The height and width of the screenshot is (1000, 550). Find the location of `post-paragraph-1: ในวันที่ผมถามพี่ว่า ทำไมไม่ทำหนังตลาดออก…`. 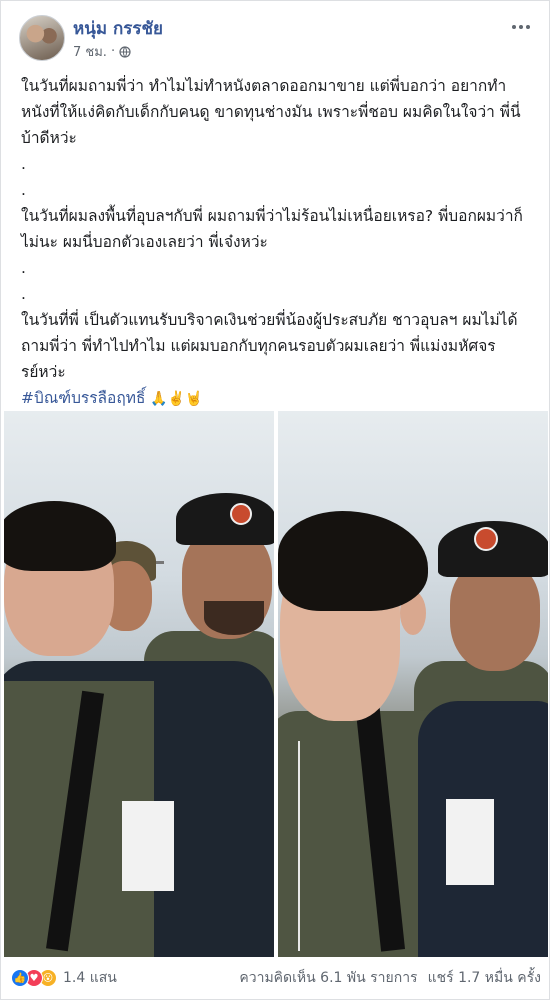

post-paragraph-1: ในวันที่ผมถามพี่ว่า ทำไมไม่ทำหนังตลาดออก… is located at coordinates (271, 112).